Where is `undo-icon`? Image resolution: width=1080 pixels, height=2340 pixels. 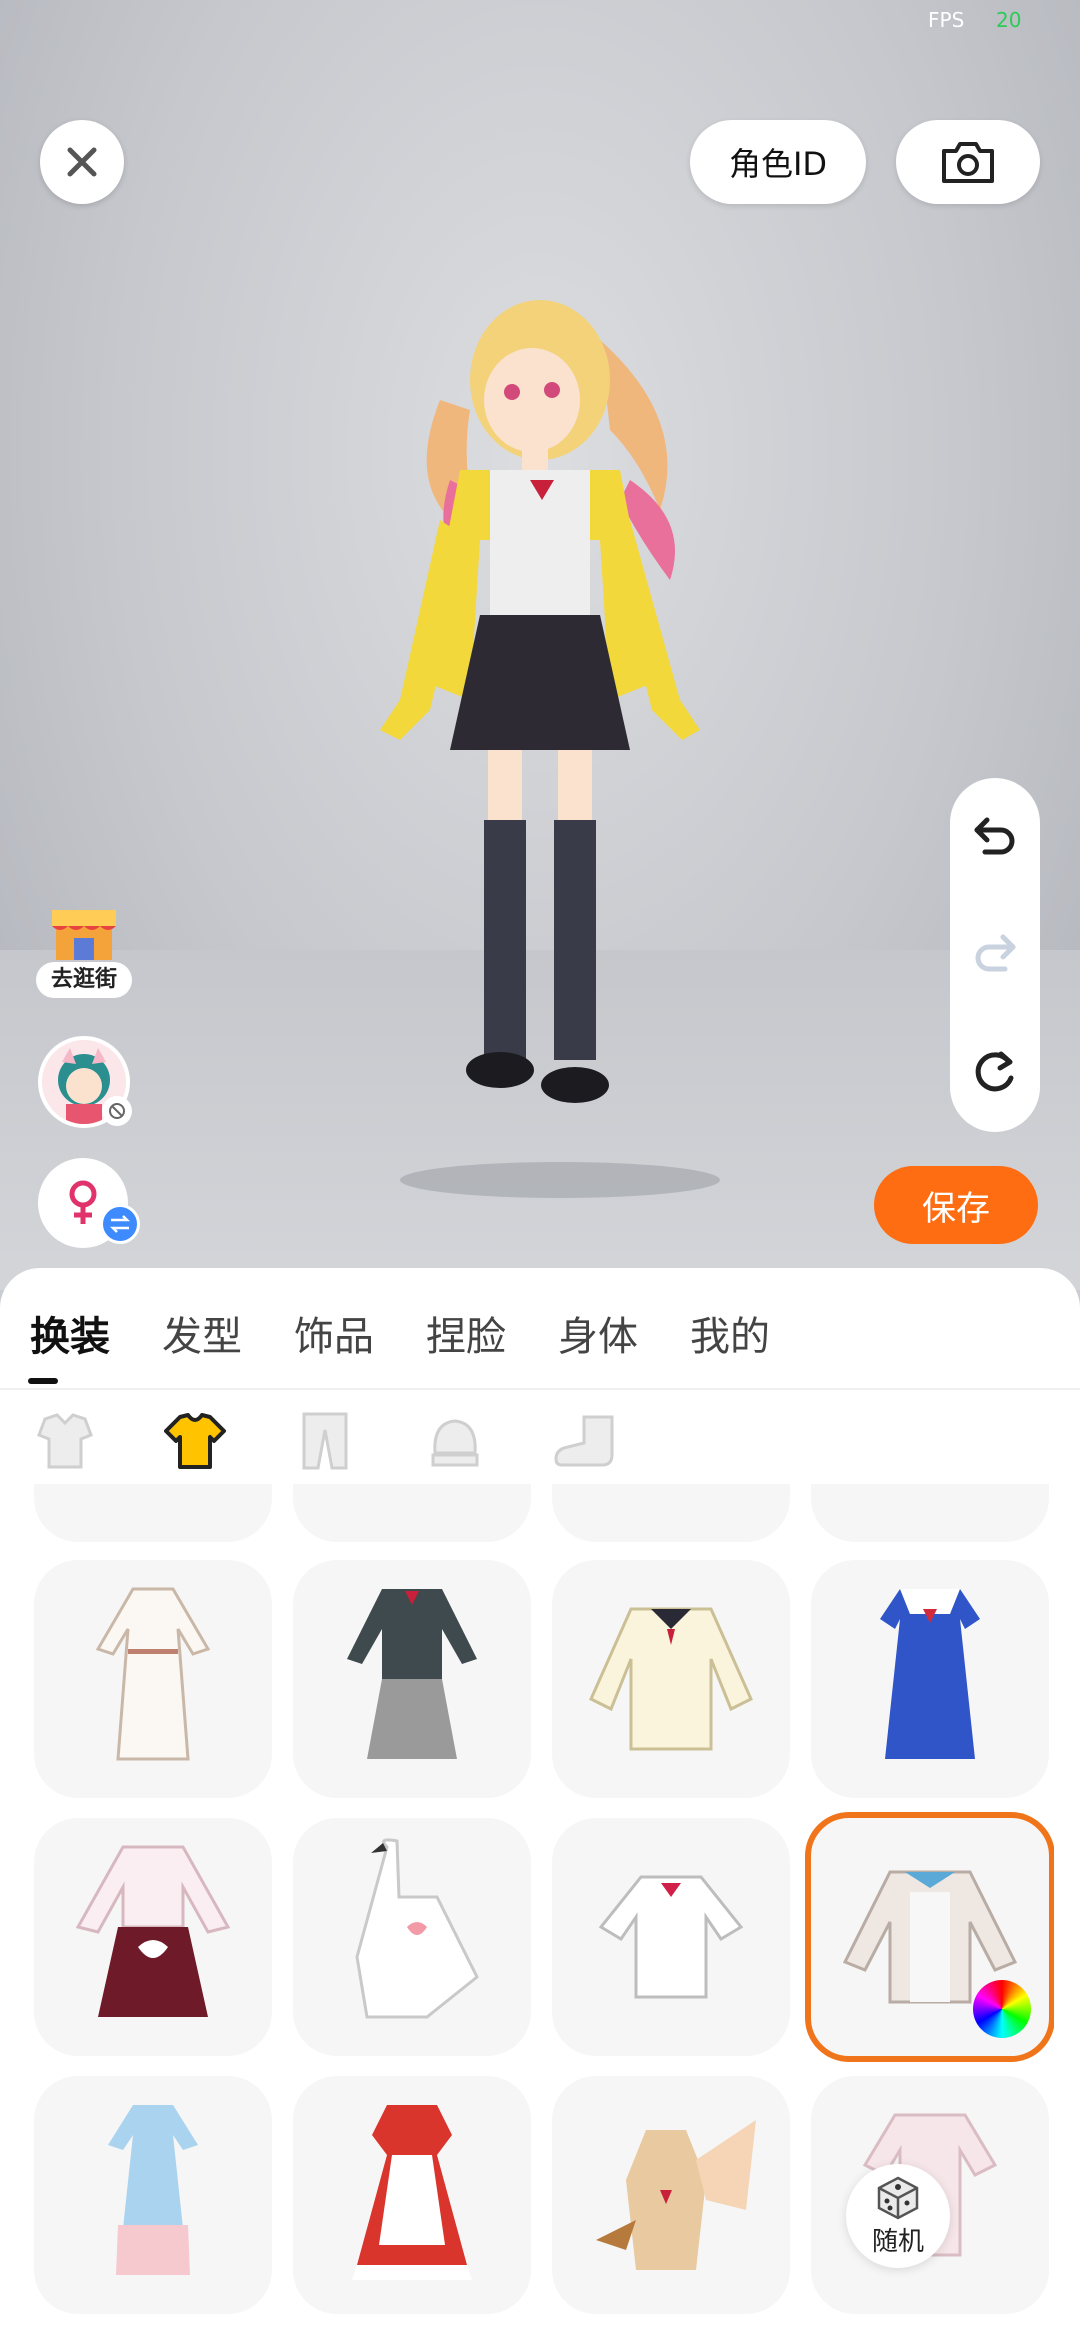
undo-icon is located at coordinates (995, 836).